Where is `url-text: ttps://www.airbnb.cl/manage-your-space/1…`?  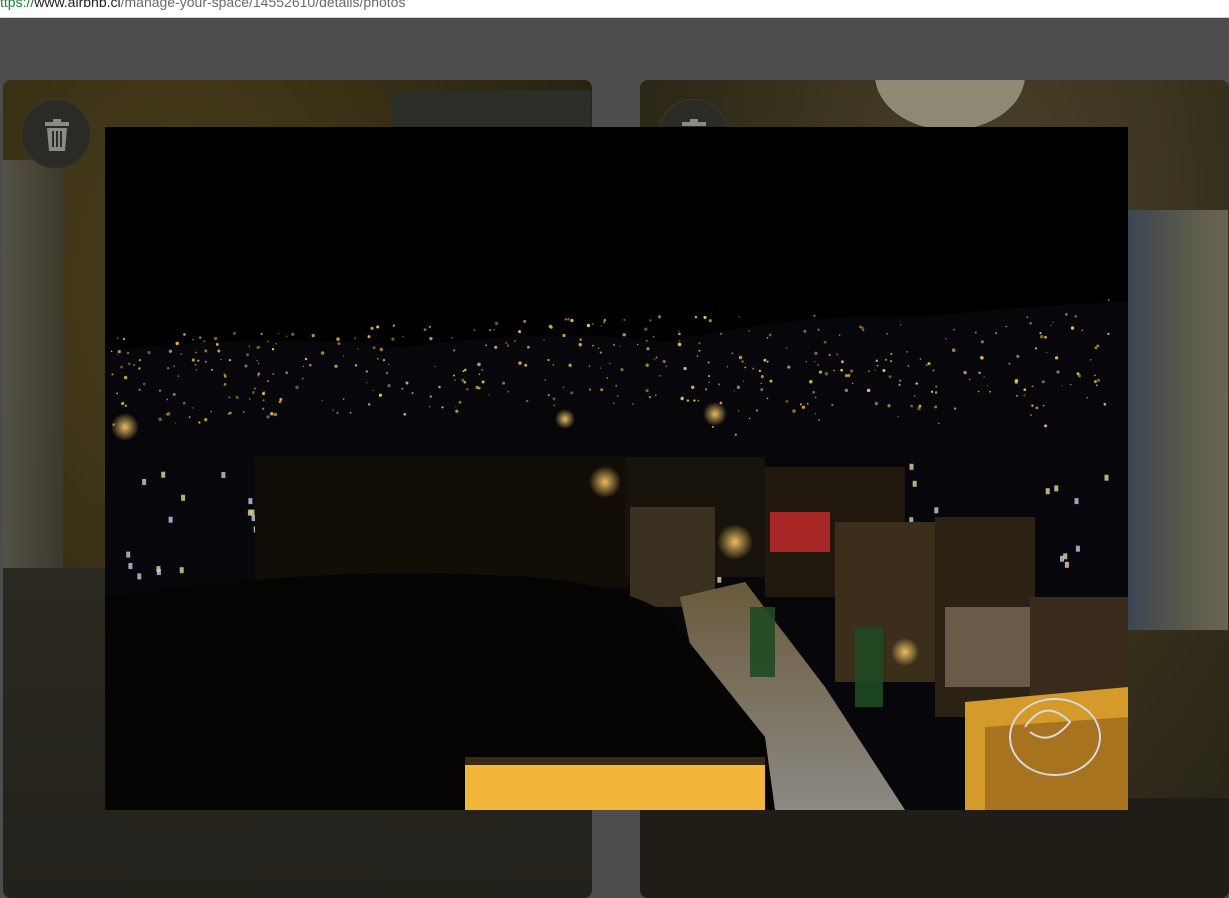 url-text: ttps://www.airbnb.cl/manage-your-space/1… is located at coordinates (202, 5).